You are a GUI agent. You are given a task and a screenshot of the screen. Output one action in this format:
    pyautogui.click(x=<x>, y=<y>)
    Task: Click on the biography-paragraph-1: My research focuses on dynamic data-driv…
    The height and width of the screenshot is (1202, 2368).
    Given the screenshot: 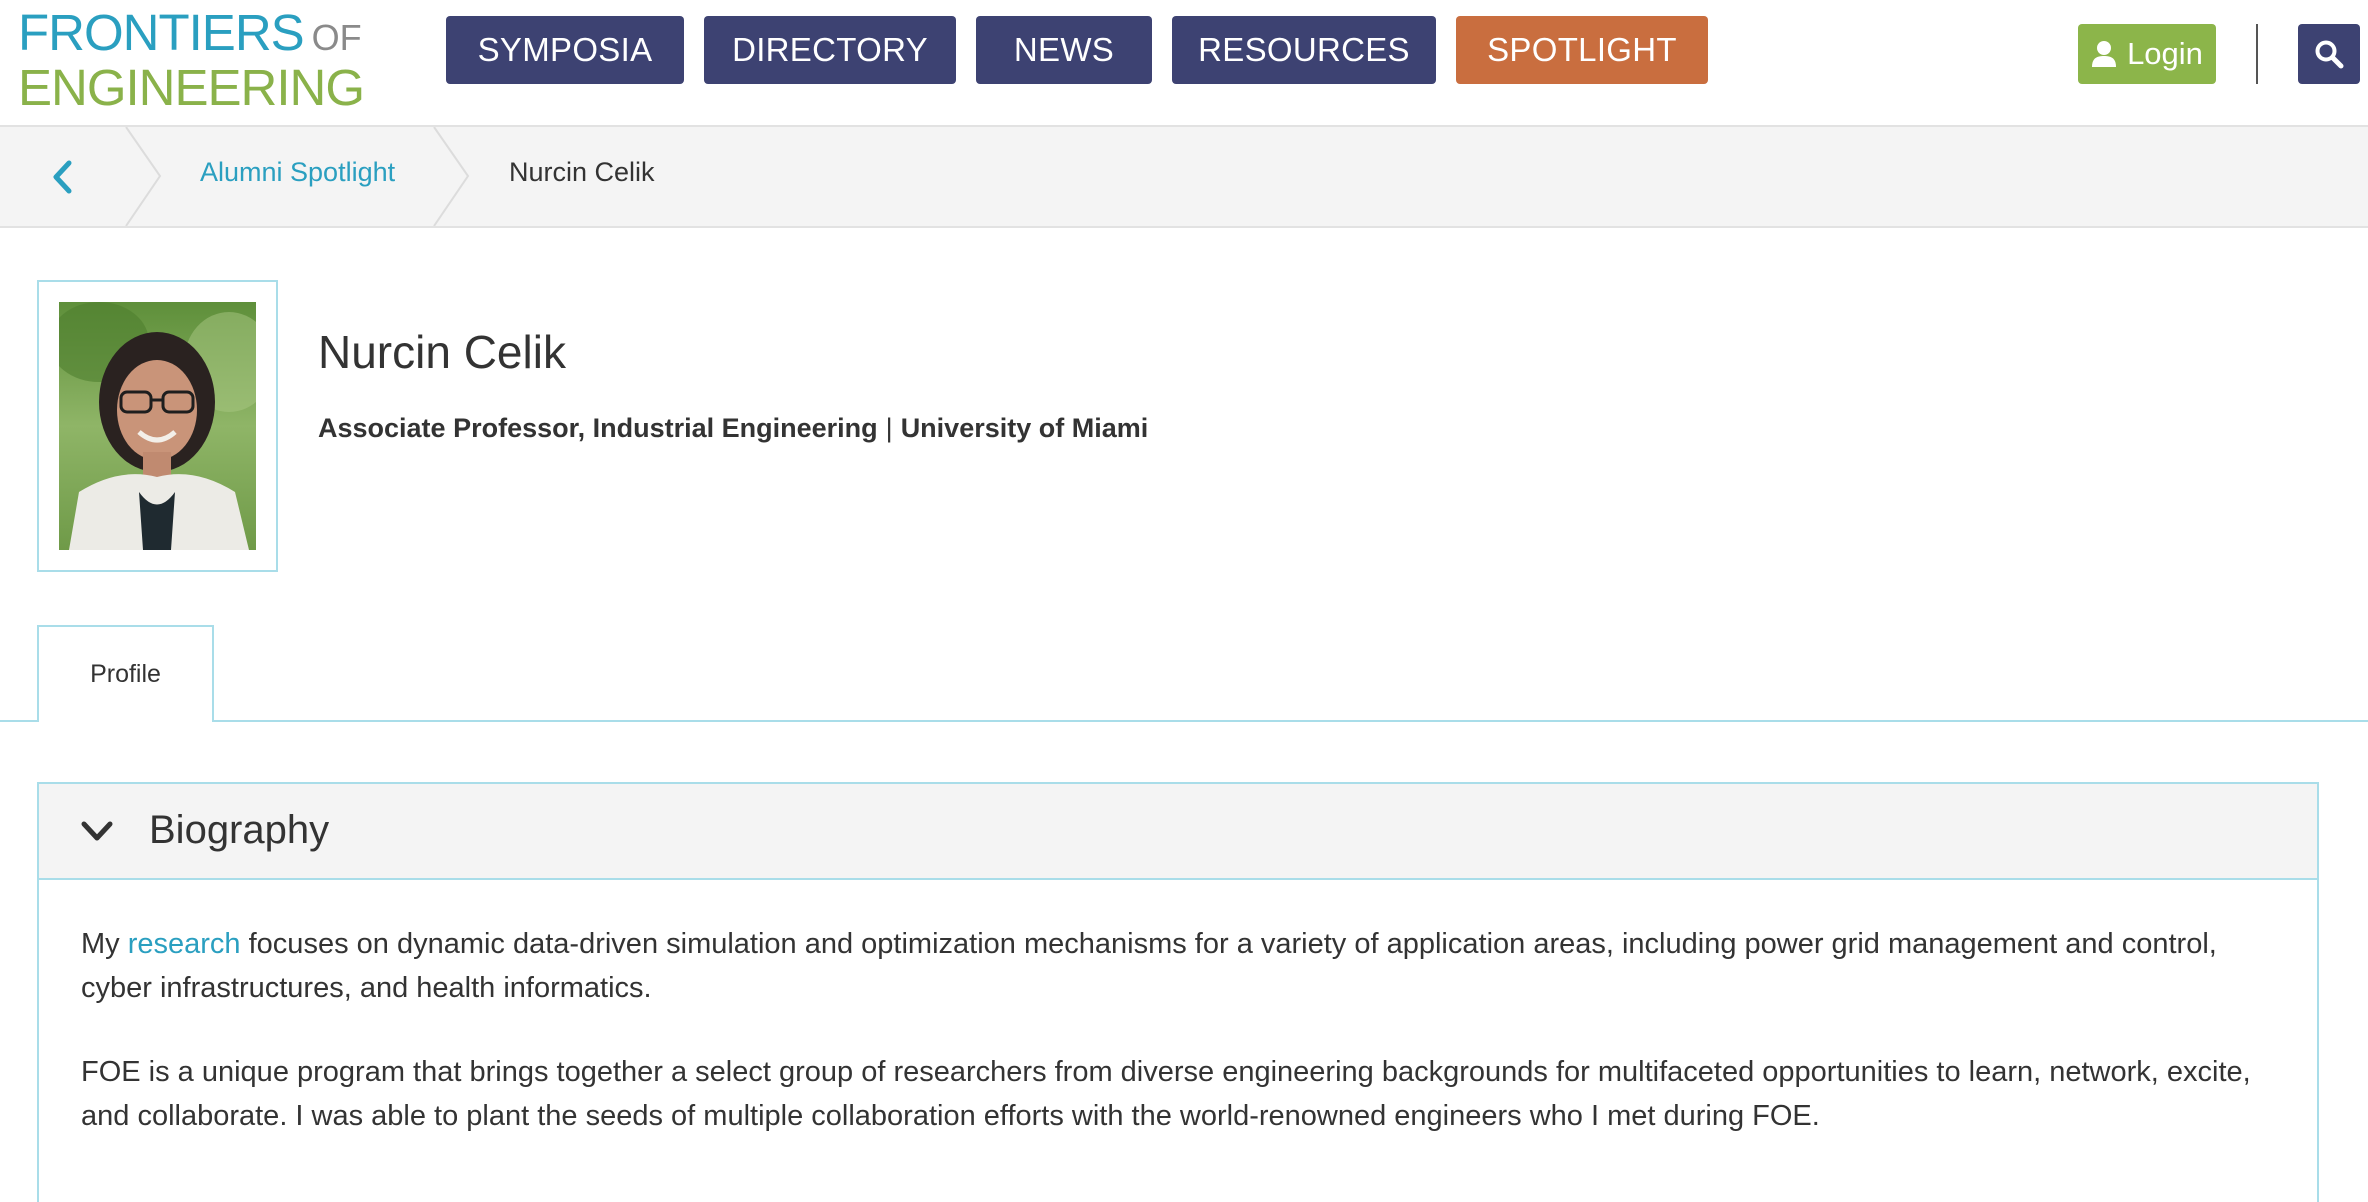 What is the action you would take?
    pyautogui.click(x=1186, y=966)
    